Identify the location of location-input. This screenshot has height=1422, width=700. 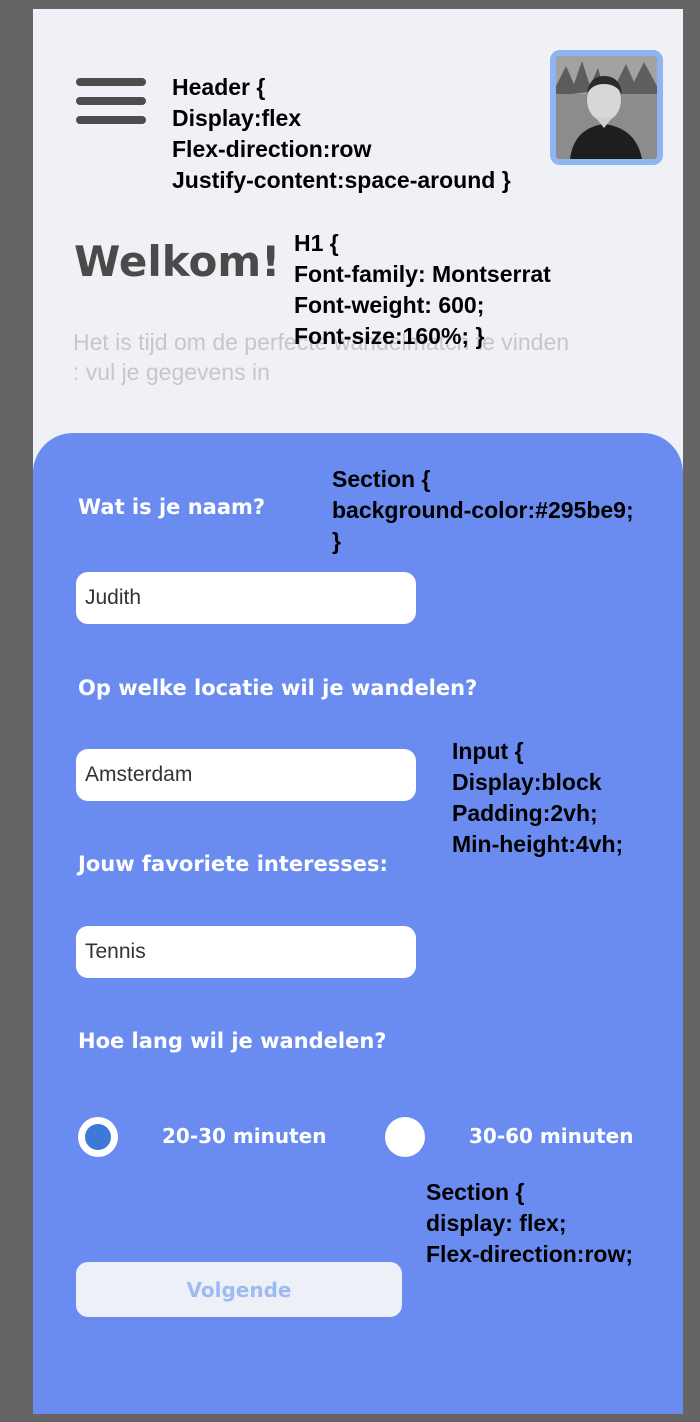
(246, 775).